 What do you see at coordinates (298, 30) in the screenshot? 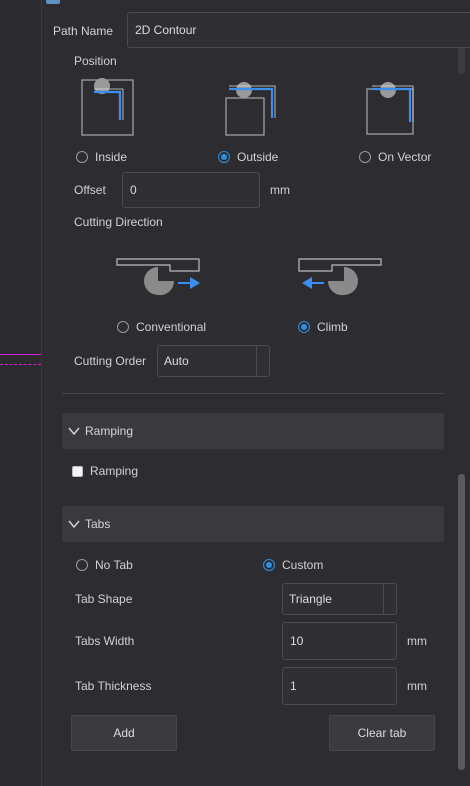
I see `path-name-input` at bounding box center [298, 30].